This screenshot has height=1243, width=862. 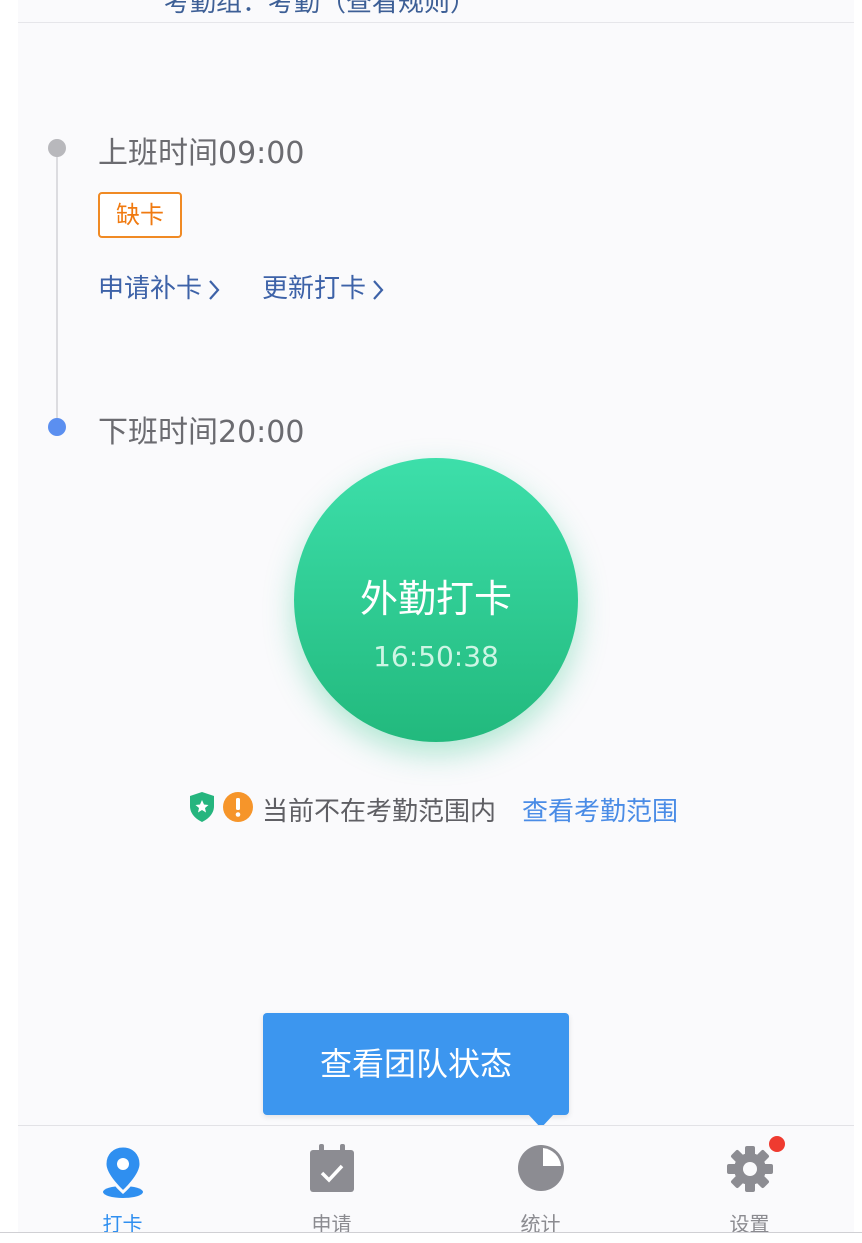 I want to click on view-range-link: 查看考勤范围, so click(x=600, y=809).